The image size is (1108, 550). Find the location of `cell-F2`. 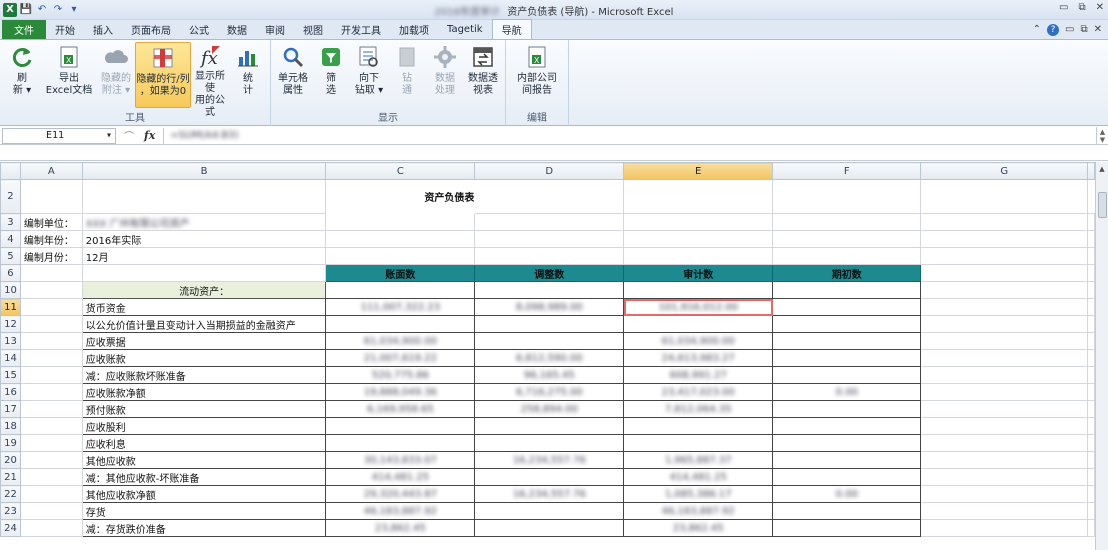

cell-F2 is located at coordinates (698, 196).